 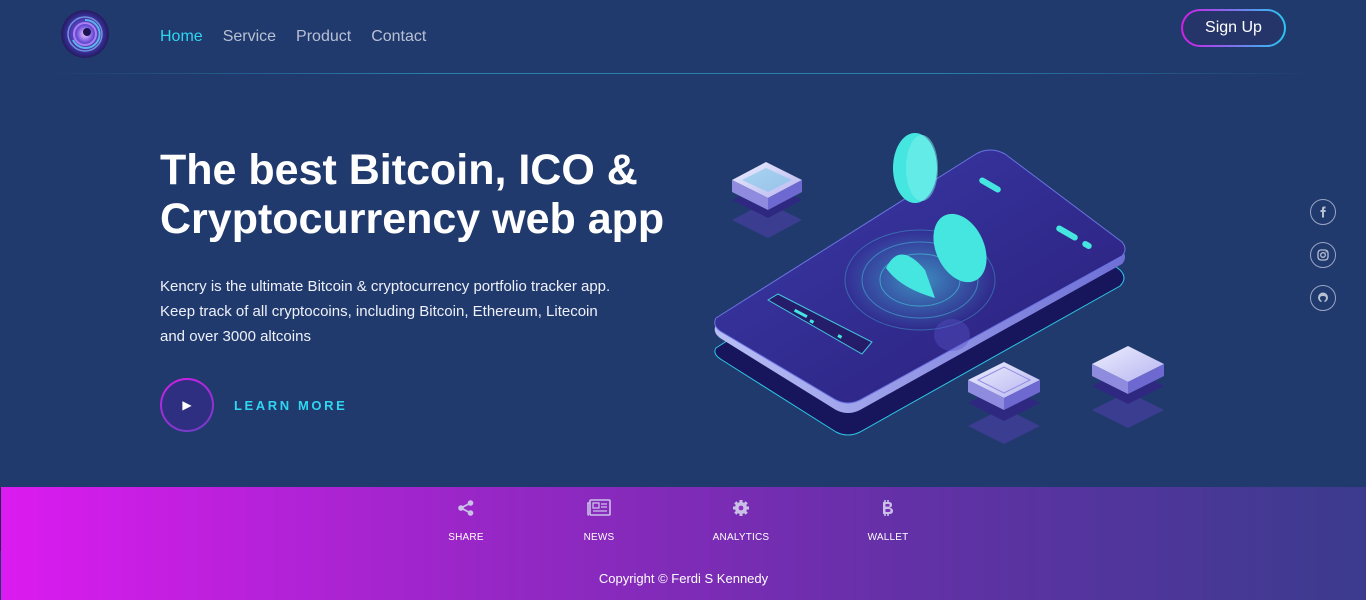 I want to click on instagram-icon, so click(x=1323, y=255).